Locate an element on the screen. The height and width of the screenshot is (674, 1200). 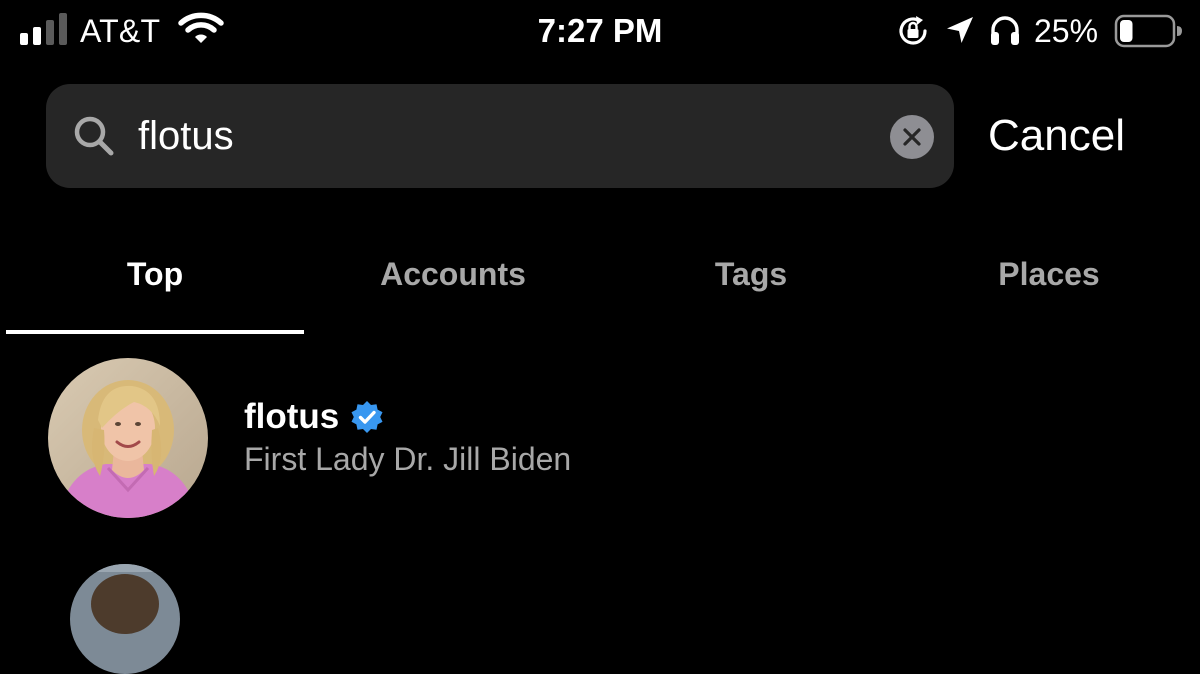
search-icon is located at coordinates (94, 136).